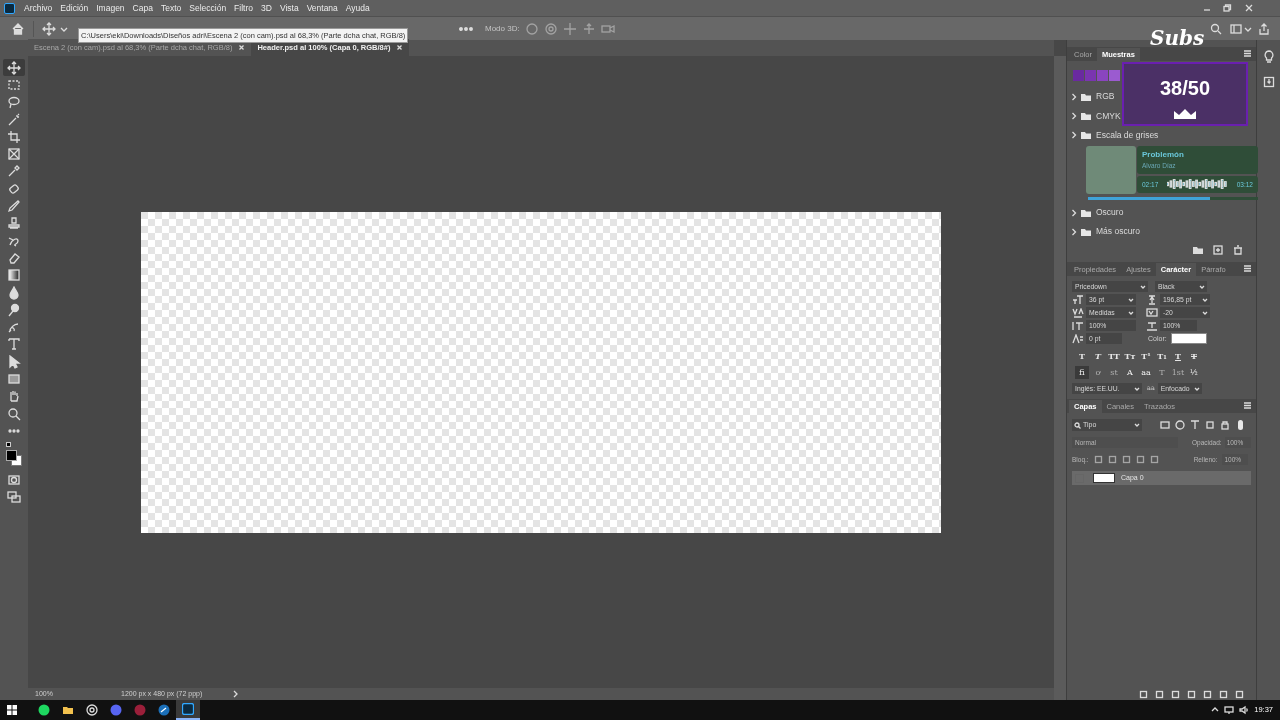  What do you see at coordinates (14, 361) in the screenshot?
I see `select-icon` at bounding box center [14, 361].